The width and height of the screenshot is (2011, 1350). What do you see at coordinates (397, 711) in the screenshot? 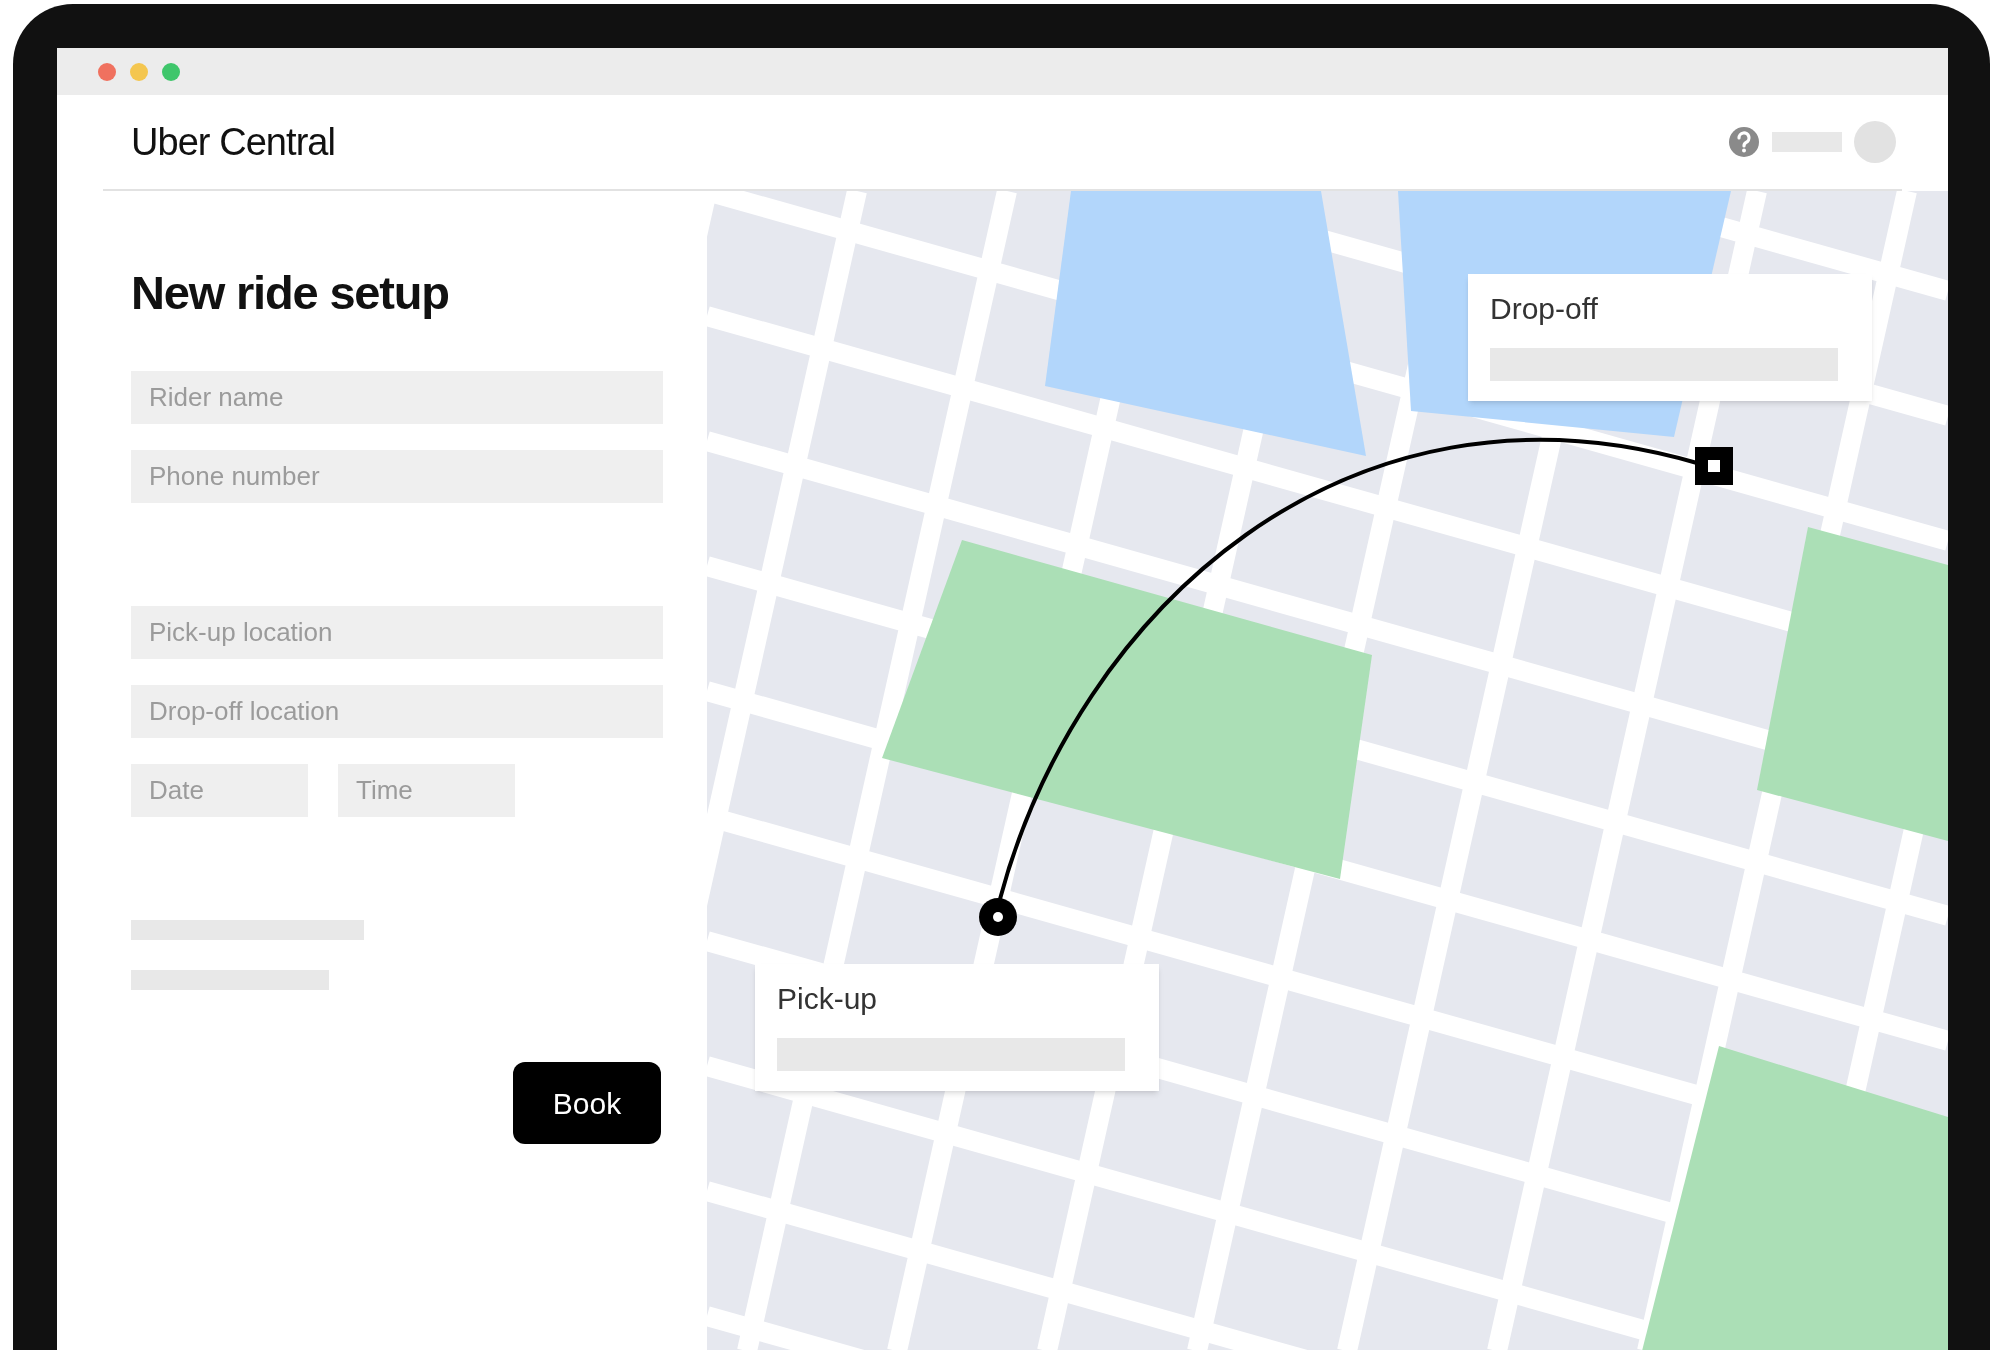
I see `input-field: Drop-off location` at bounding box center [397, 711].